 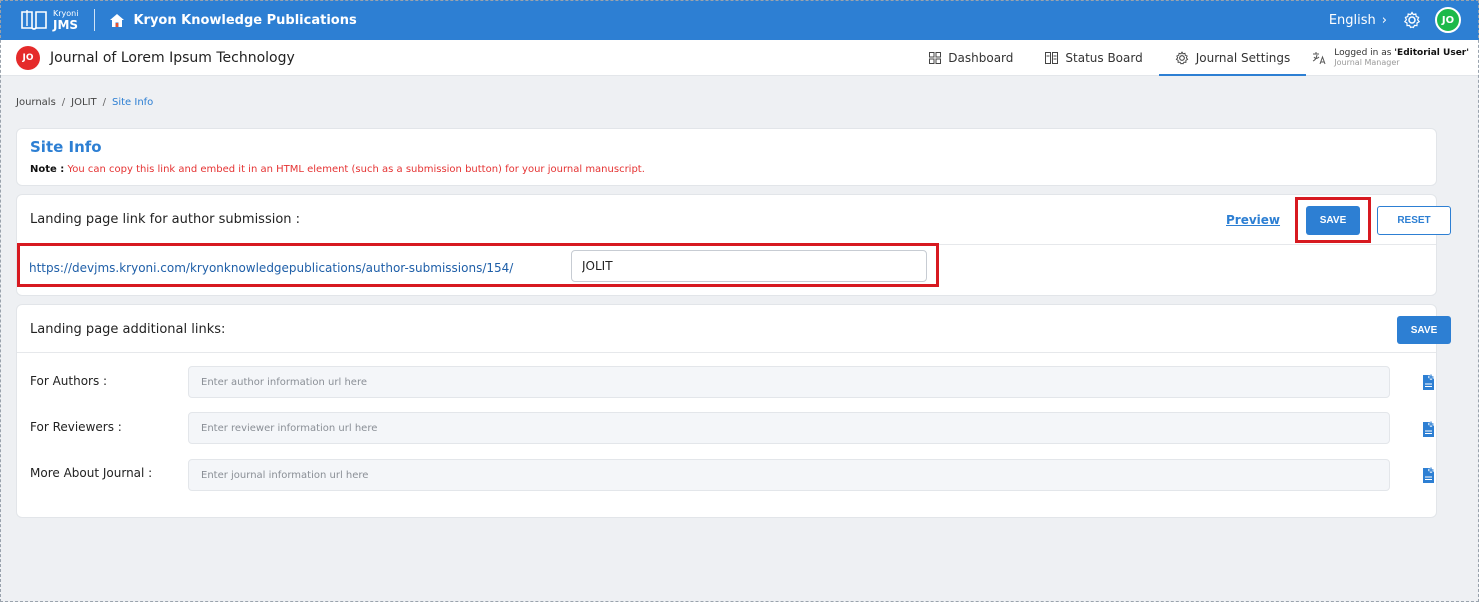 What do you see at coordinates (34, 20) in the screenshot?
I see `book-logo-icon` at bounding box center [34, 20].